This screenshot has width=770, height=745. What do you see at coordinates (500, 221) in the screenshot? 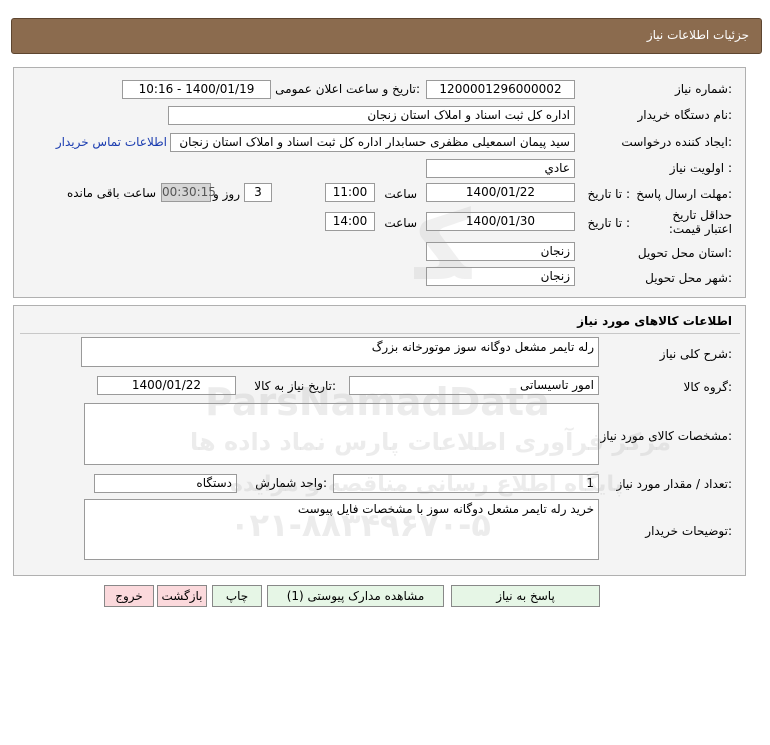
I see `price-validity-date-field: 1400/01/30` at bounding box center [500, 221].